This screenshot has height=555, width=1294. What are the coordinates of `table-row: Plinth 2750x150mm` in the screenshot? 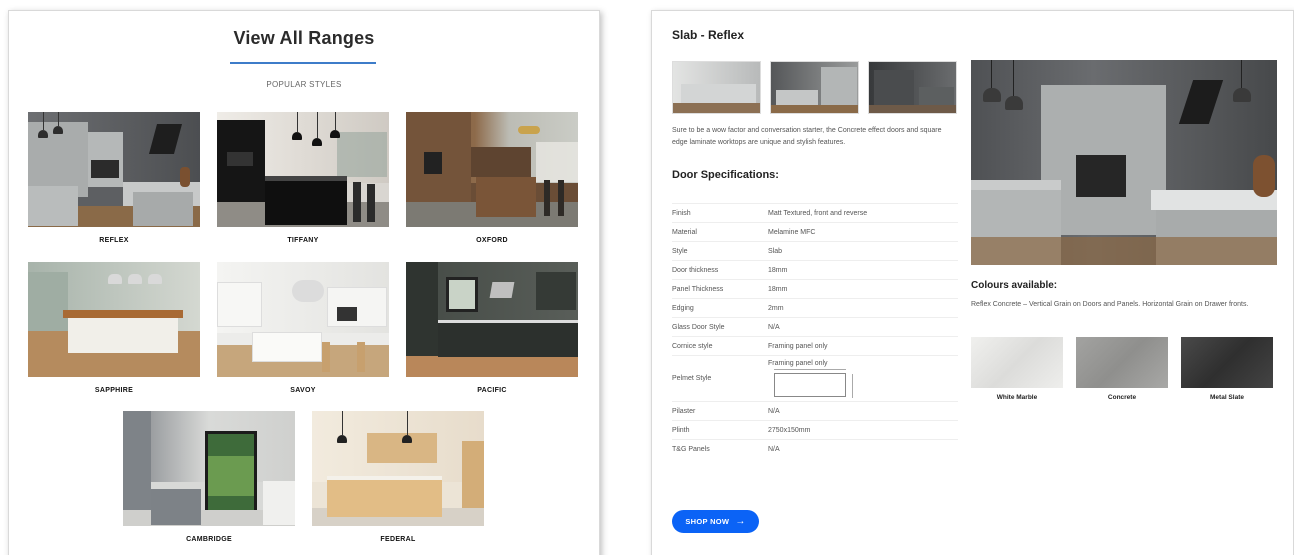 It's located at (815, 430).